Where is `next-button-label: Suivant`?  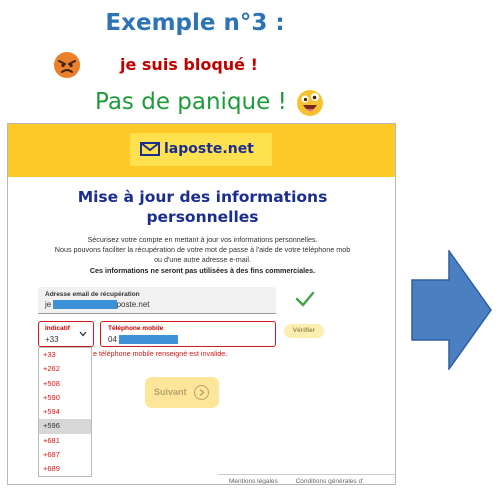
next-button-label: Suivant is located at coordinates (170, 392).